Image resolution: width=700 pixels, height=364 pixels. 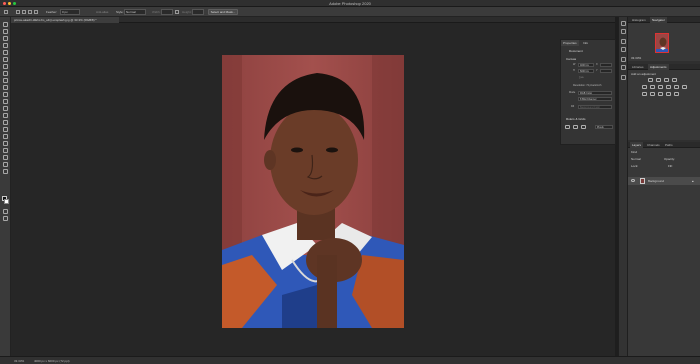 I want to click on swap-dimensions-icon, so click(x=177, y=12).